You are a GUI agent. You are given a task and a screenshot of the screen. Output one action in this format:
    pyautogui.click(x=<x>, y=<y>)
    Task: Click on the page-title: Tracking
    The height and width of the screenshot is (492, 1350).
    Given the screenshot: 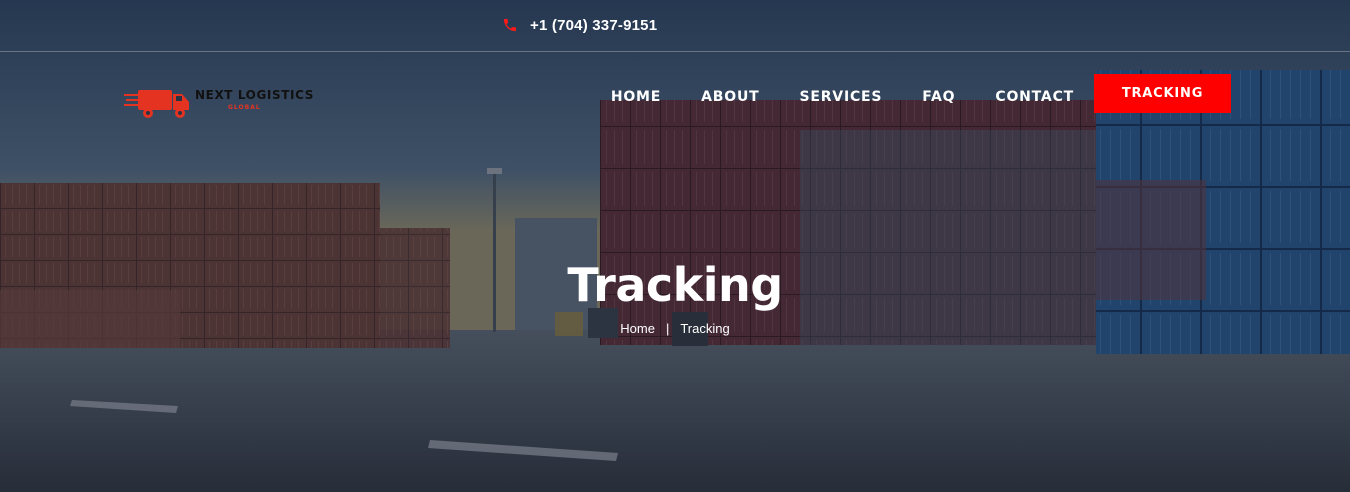 What is the action you would take?
    pyautogui.click(x=675, y=285)
    